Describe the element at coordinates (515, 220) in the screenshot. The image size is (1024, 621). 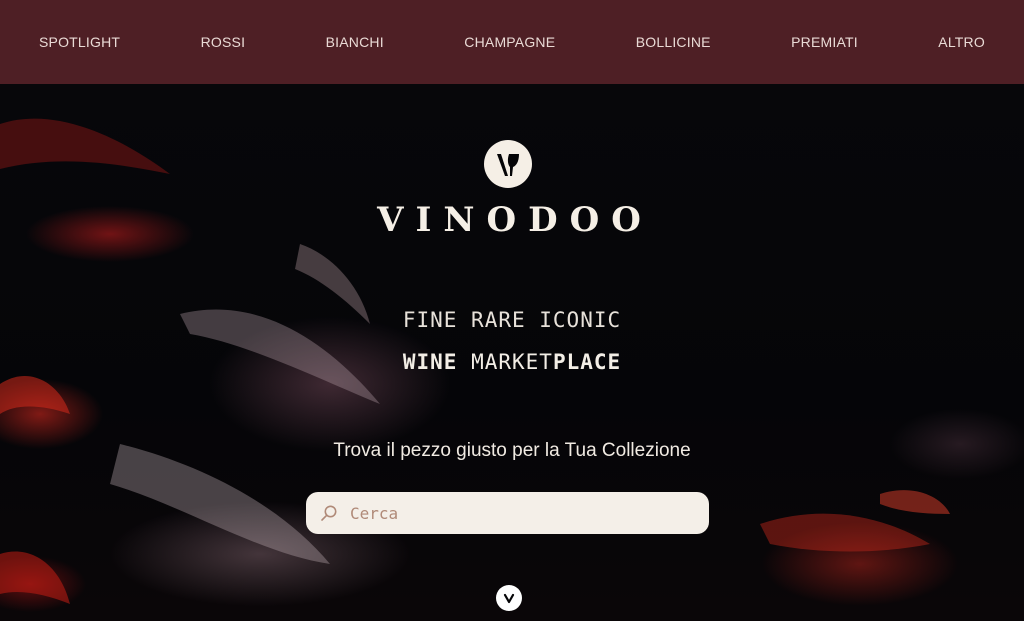
I see `brand-wordmark: VINODOO` at that location.